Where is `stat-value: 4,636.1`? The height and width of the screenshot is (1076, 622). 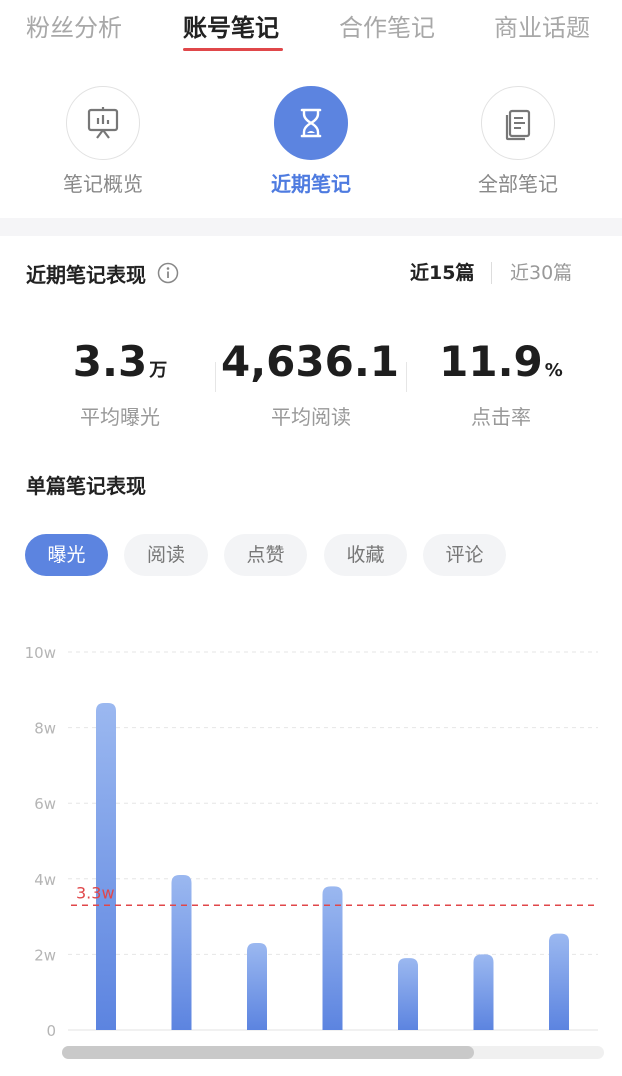 stat-value: 4,636.1 is located at coordinates (310, 361).